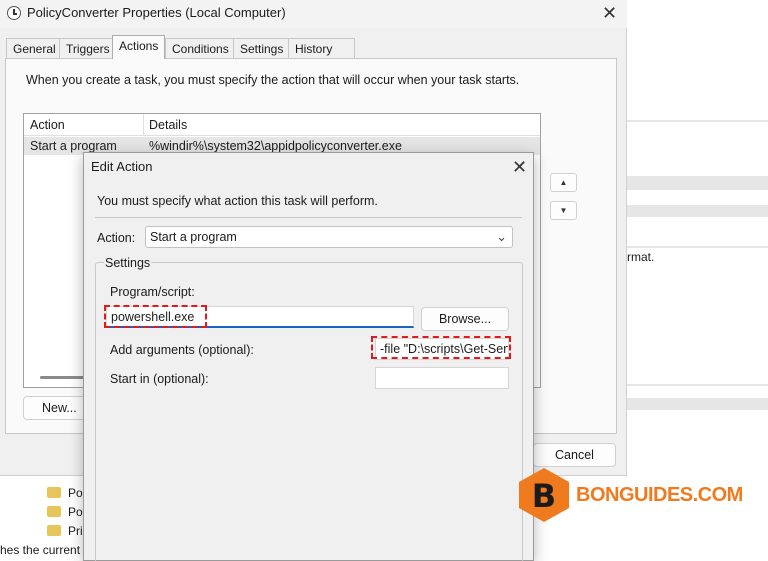 This screenshot has height=561, width=768. What do you see at coordinates (73, 146) in the screenshot?
I see `action-cell: Start a program` at bounding box center [73, 146].